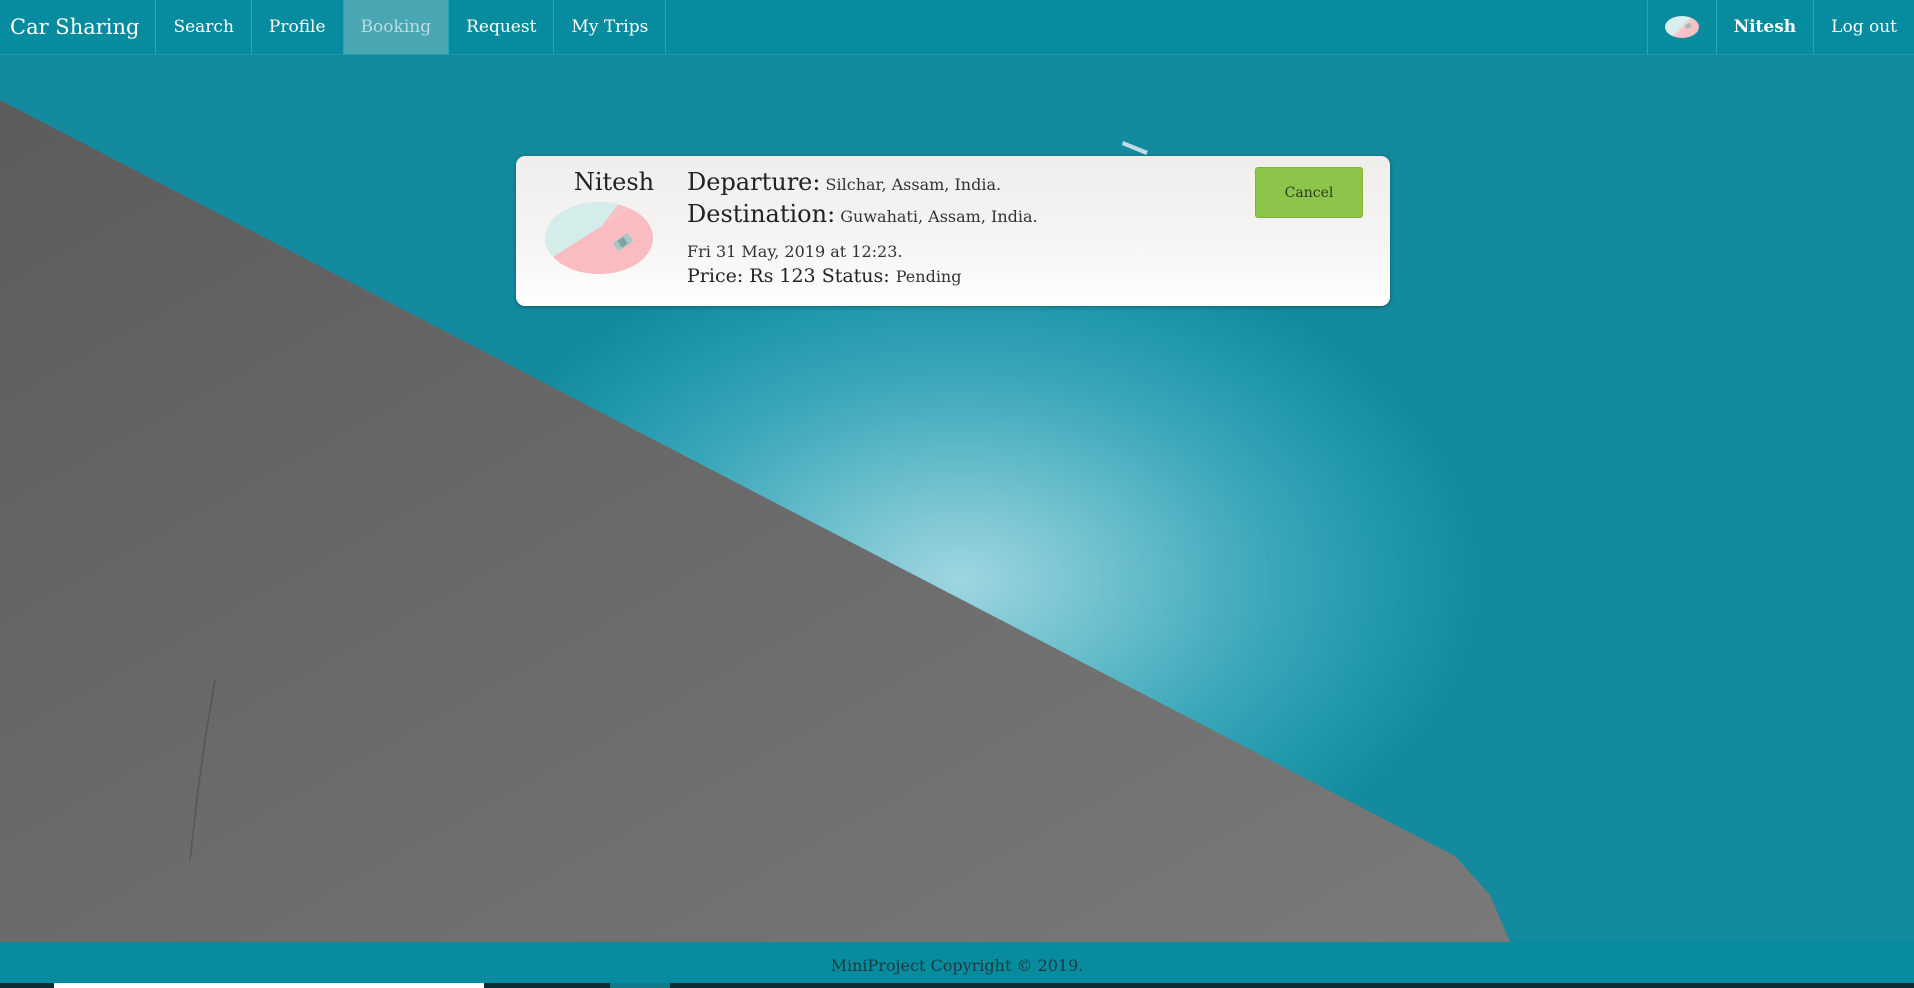 The image size is (1914, 988). I want to click on departure-value: Silchar, Assam, India., so click(913, 184).